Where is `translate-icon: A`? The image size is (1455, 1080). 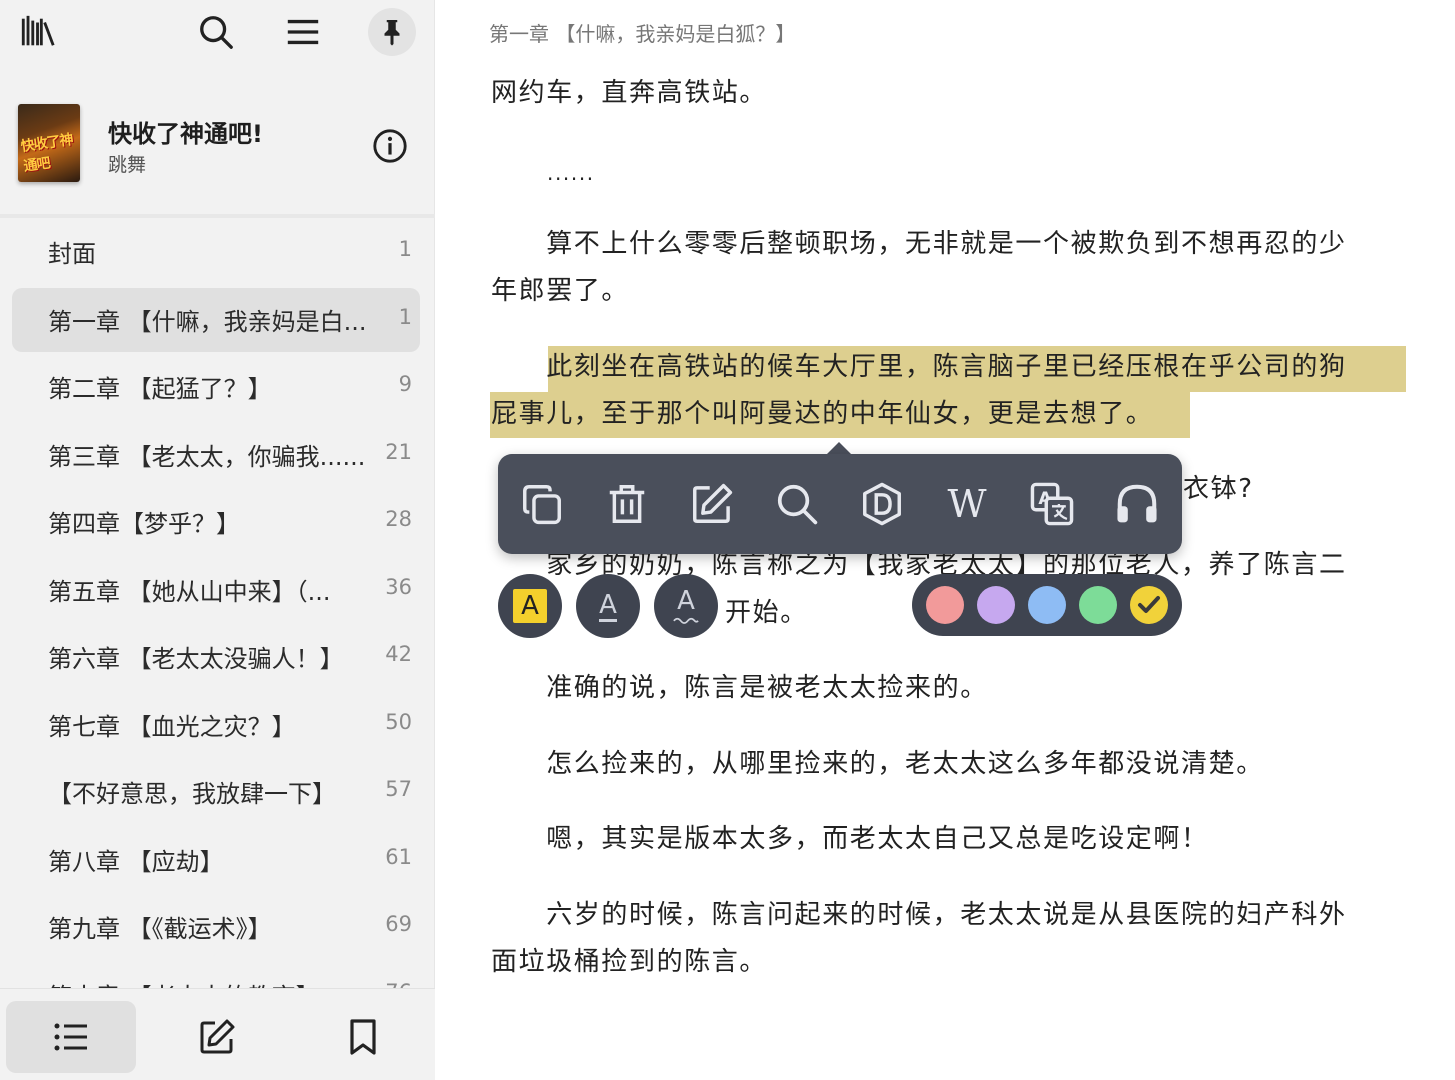 translate-icon: A is located at coordinates (1052, 504).